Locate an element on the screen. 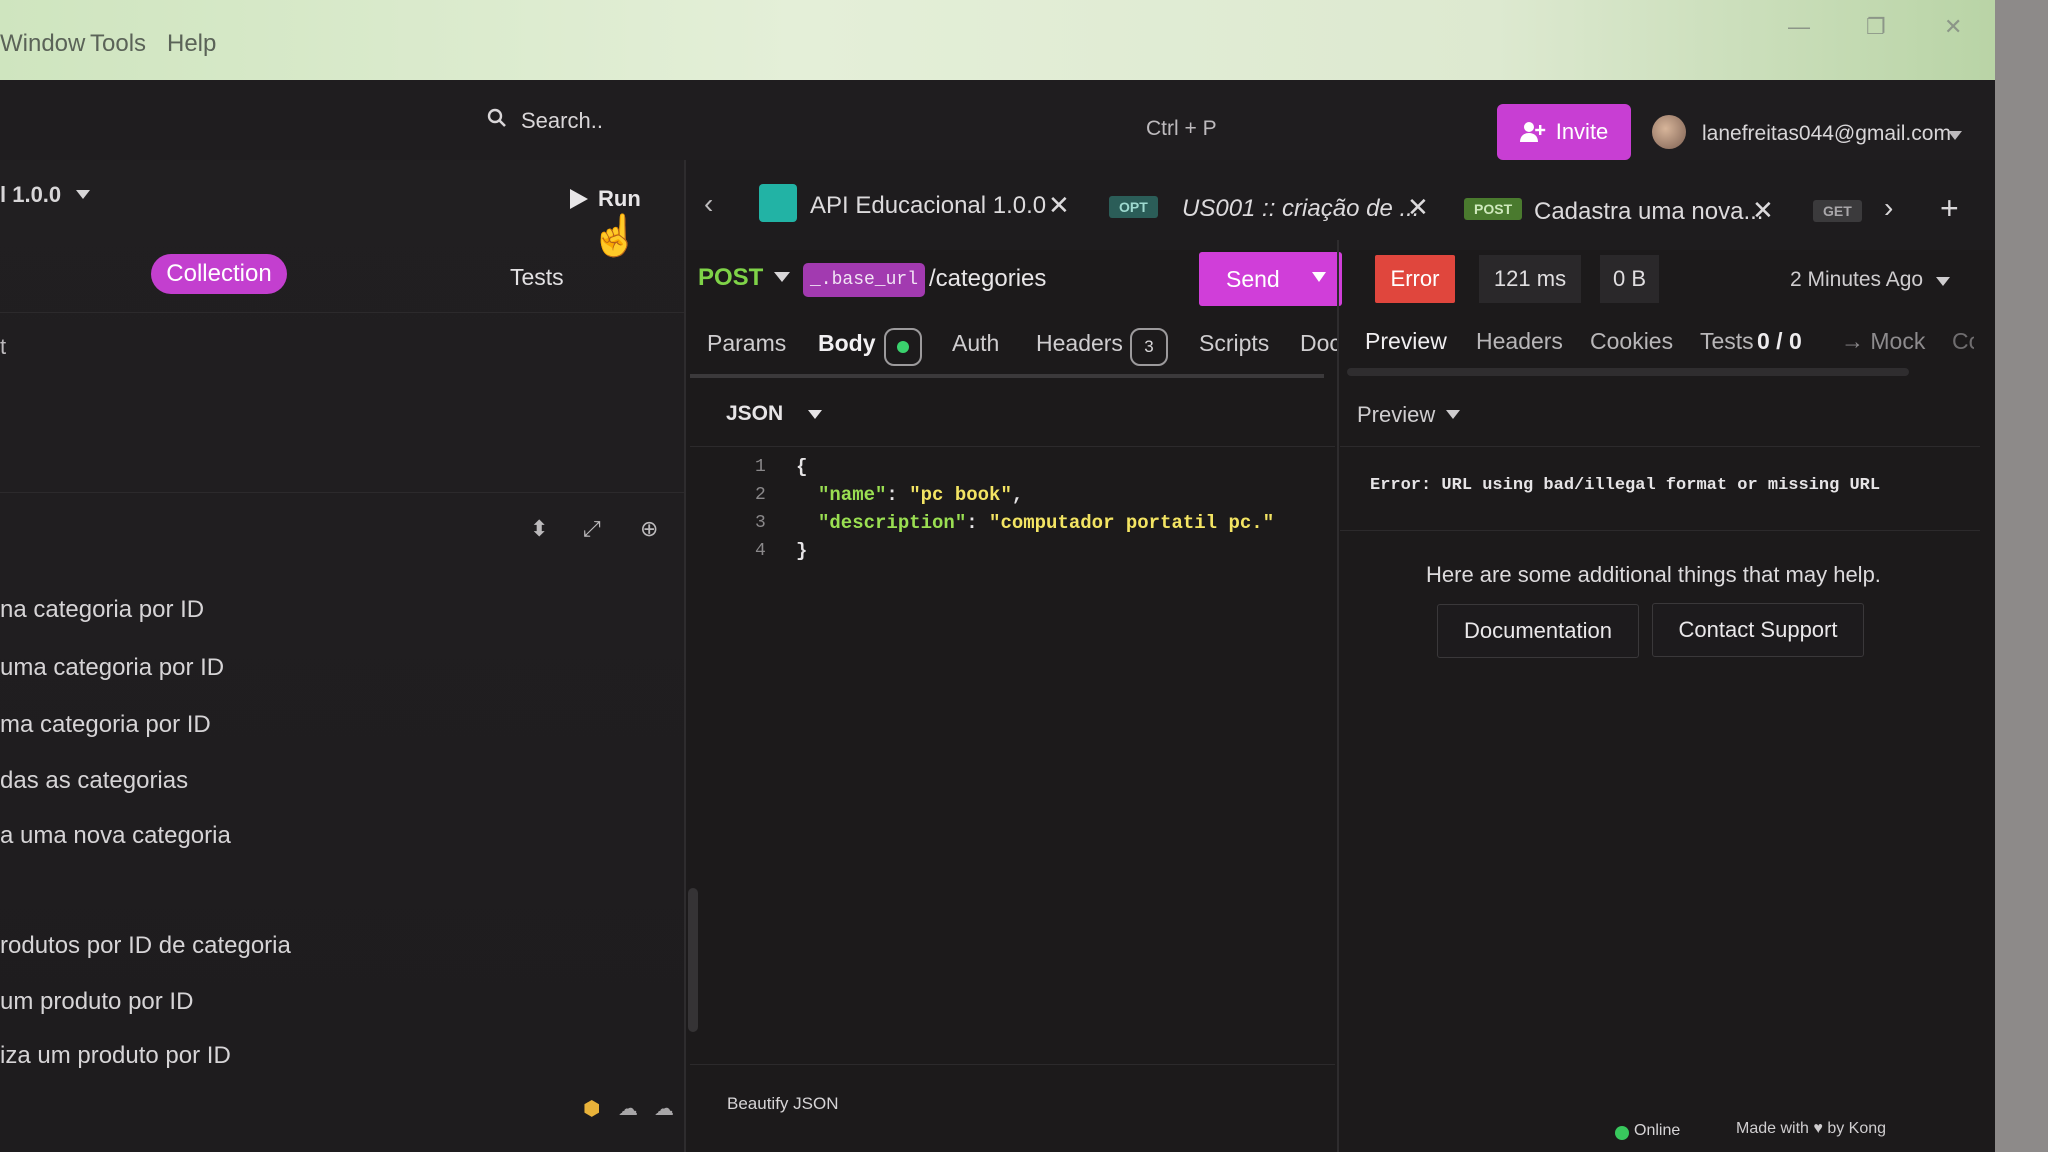 The image size is (2048, 1152). response-tabs-underline is located at coordinates (1628, 372).